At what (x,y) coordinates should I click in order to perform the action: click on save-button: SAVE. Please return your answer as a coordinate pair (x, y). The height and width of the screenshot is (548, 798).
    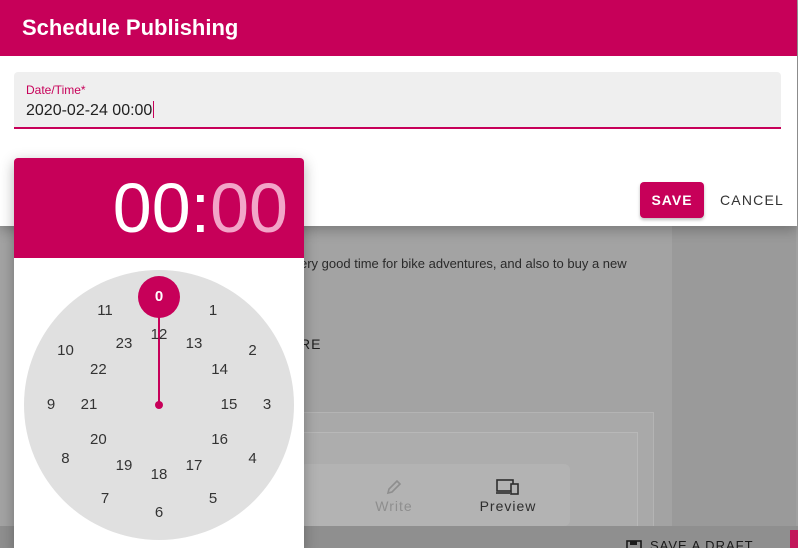
    Looking at the image, I should click on (672, 200).